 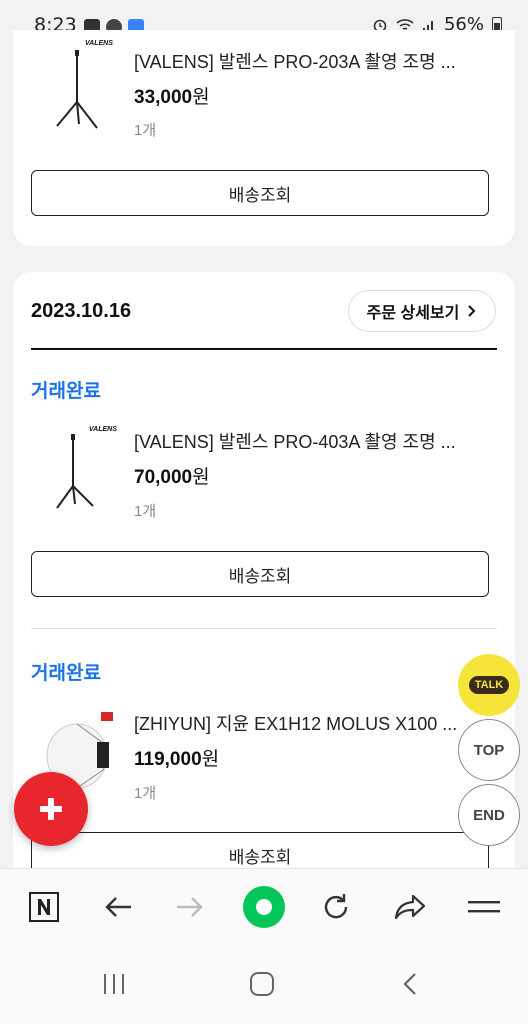 I want to click on plus-icon, so click(x=51, y=809).